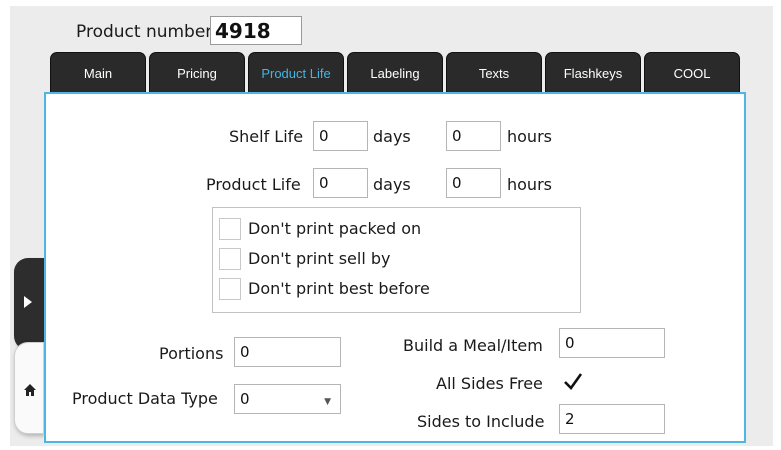  I want to click on dont-print-sell-by-label: Don't print sell by, so click(319, 258).